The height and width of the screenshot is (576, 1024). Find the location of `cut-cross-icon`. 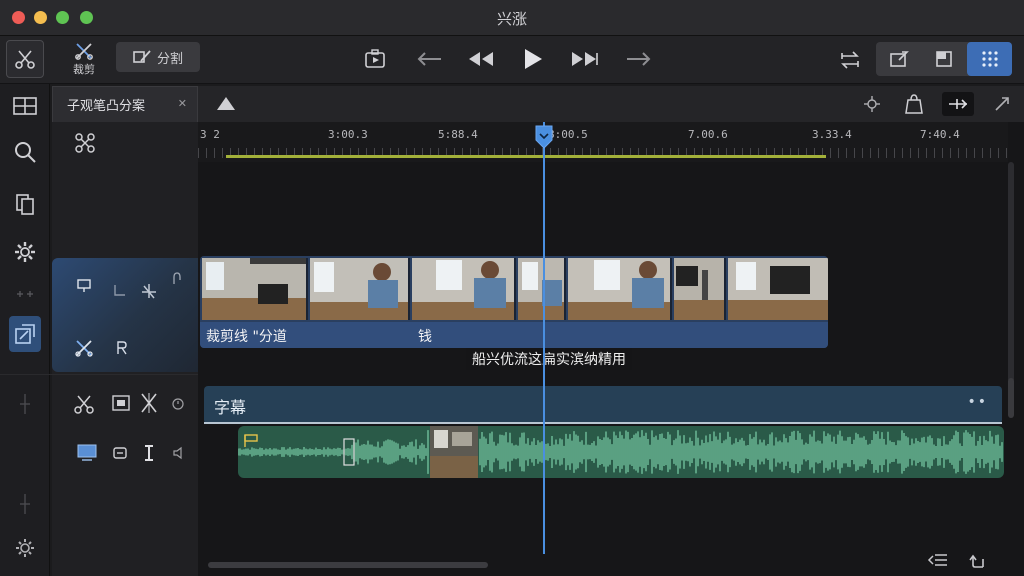

cut-cross-icon is located at coordinates (149, 291).